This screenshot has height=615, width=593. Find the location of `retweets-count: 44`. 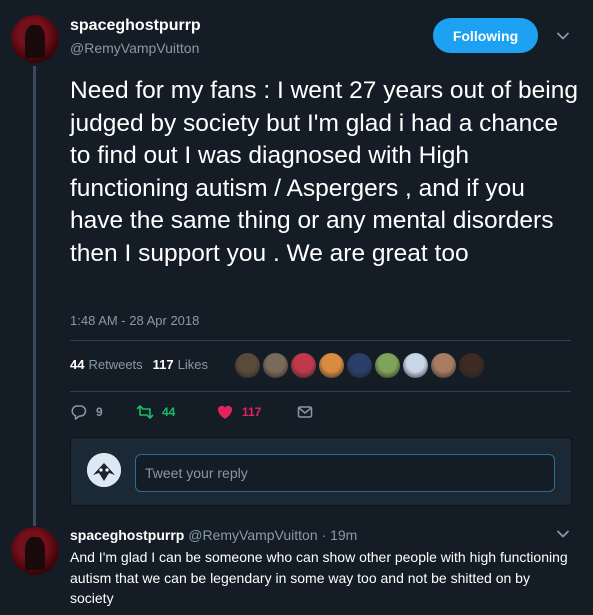

retweets-count: 44 is located at coordinates (77, 364).